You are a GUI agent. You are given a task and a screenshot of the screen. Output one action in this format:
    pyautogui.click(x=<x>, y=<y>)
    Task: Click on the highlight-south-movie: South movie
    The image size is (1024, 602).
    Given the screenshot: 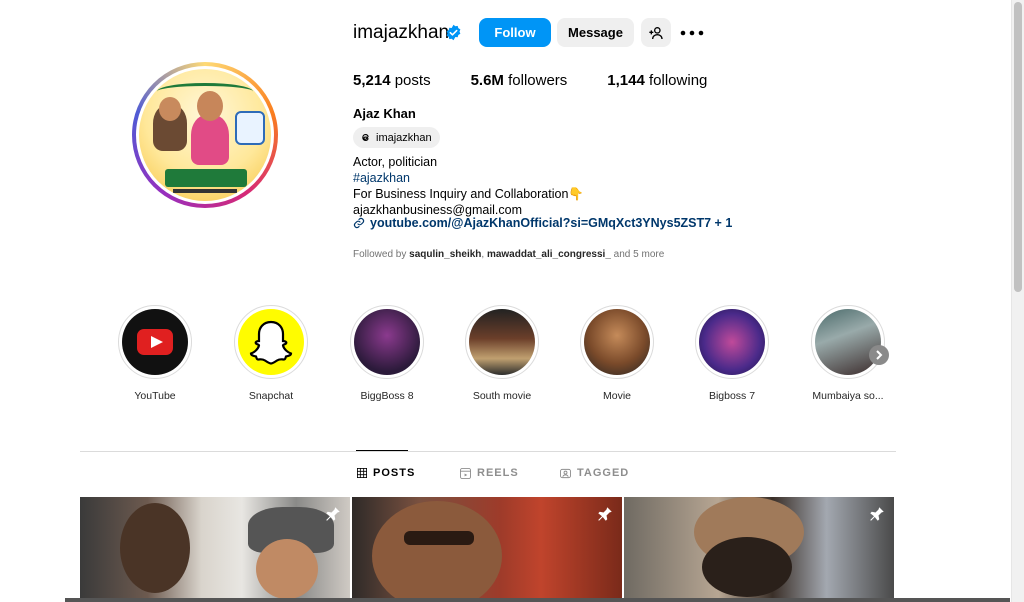 What is the action you would take?
    pyautogui.click(x=502, y=353)
    